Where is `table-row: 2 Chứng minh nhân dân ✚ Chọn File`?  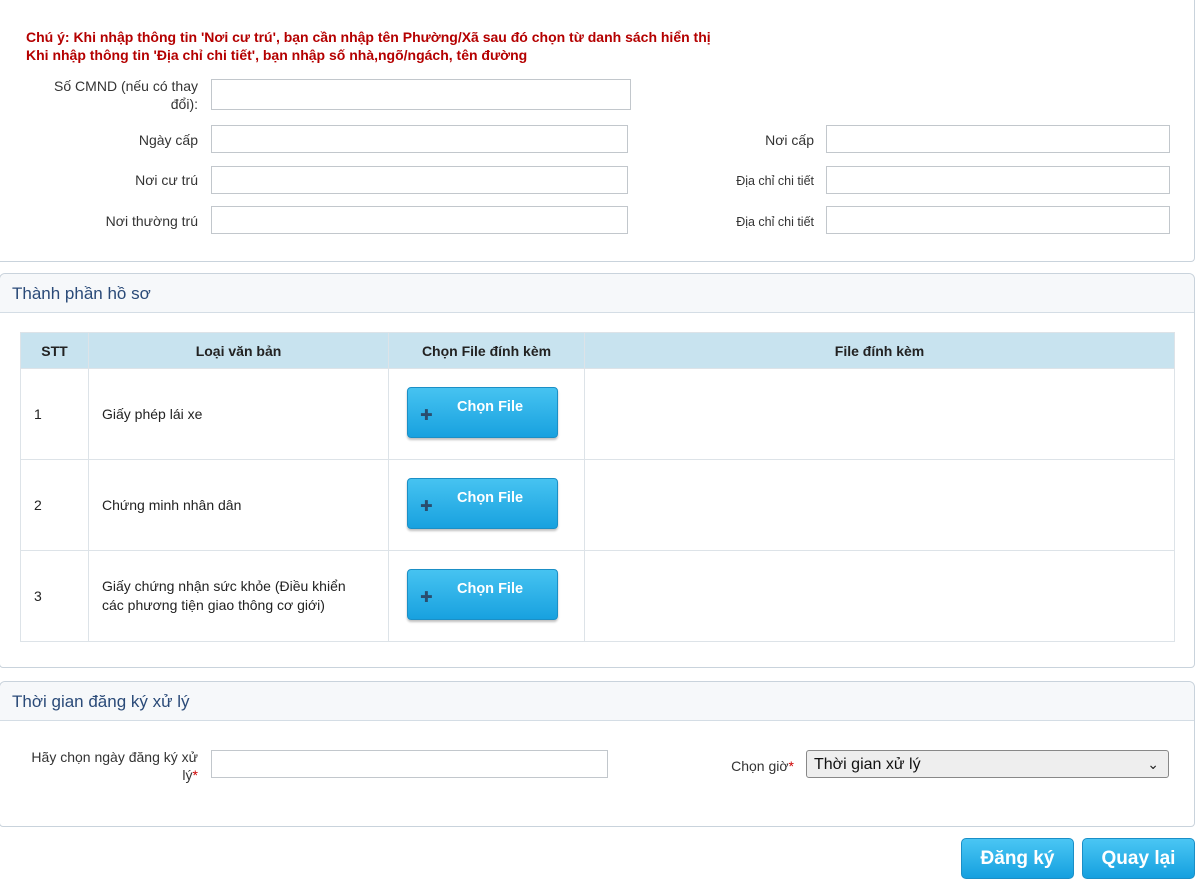 table-row: 2 Chứng minh nhân dân ✚ Chọn File is located at coordinates (597, 505).